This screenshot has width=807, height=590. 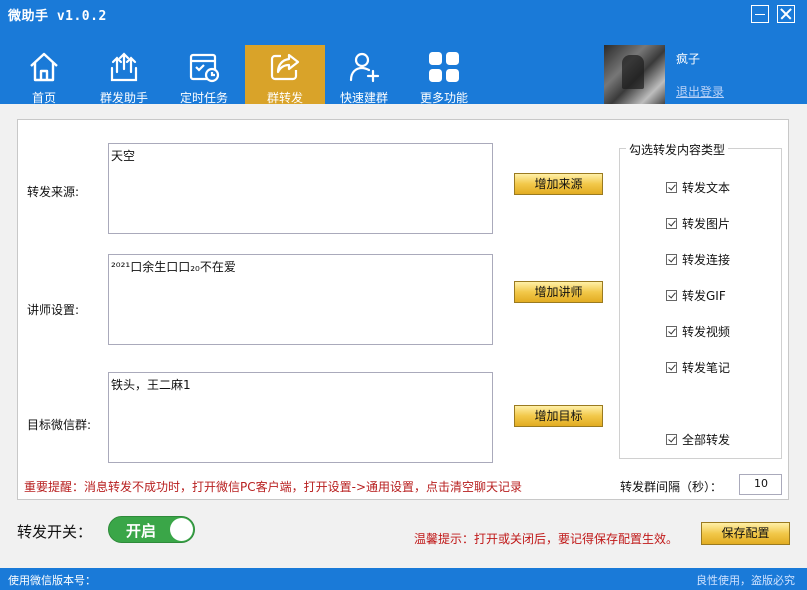 I want to click on add-target-button: 增加目标, so click(x=558, y=416).